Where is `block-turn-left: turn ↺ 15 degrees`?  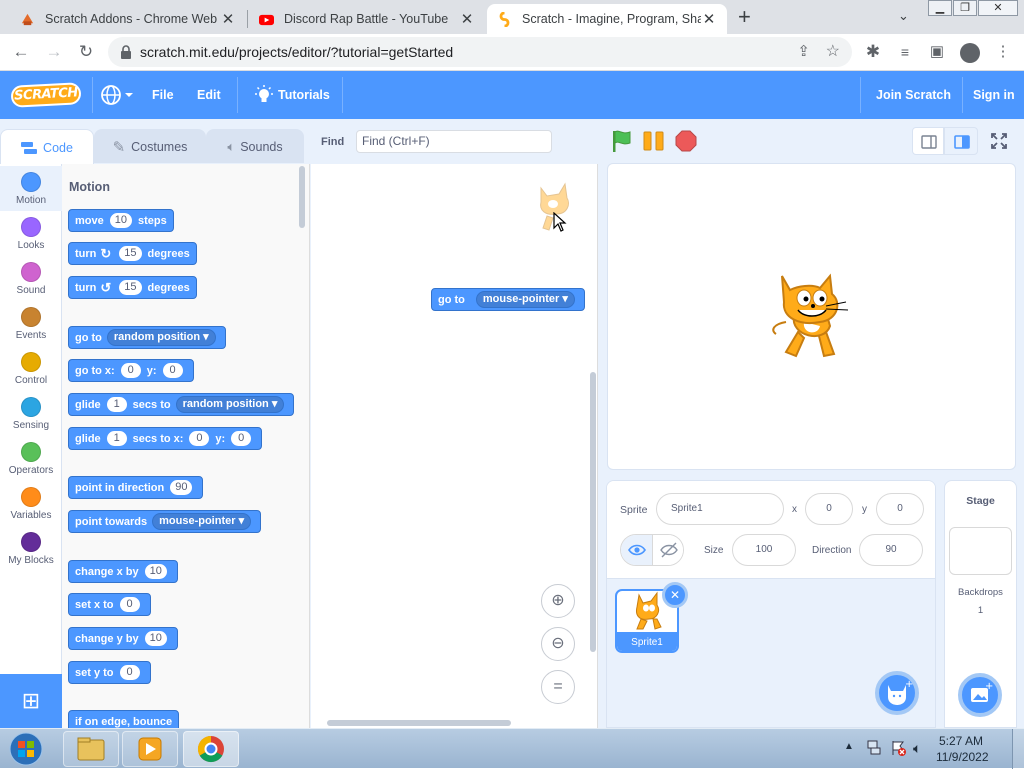 block-turn-left: turn ↺ 15 degrees is located at coordinates (132, 287).